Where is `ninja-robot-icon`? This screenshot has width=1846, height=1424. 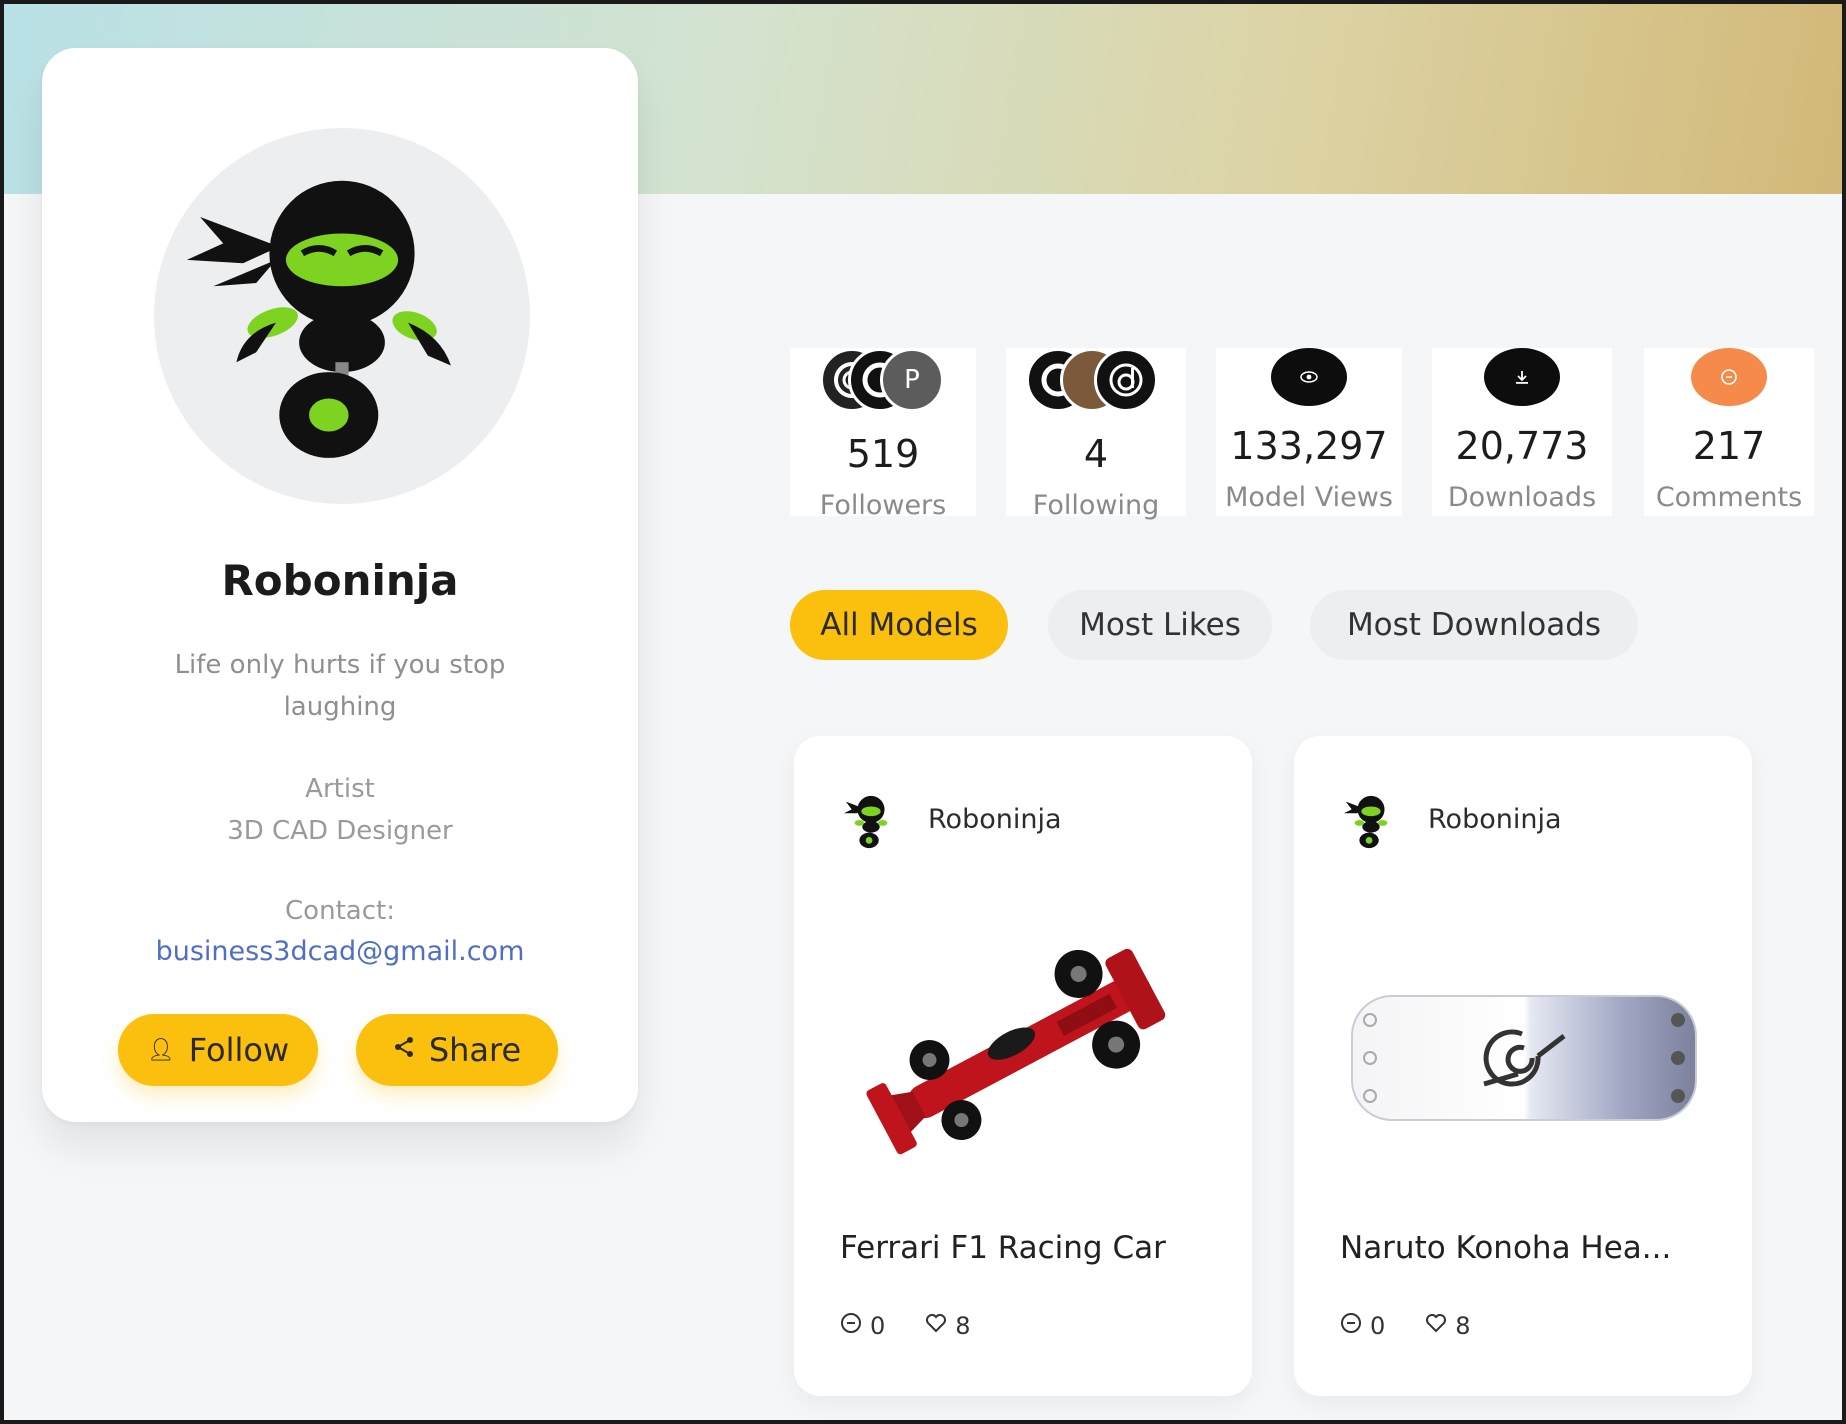
ninja-robot-icon is located at coordinates (318, 319).